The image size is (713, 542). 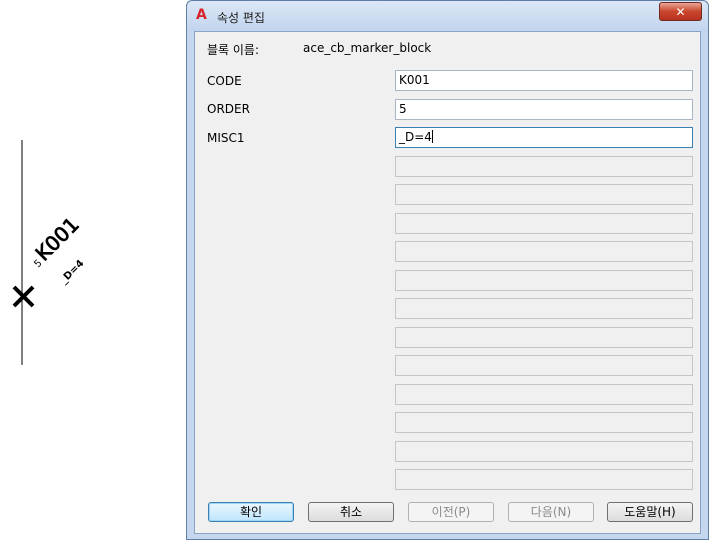 I want to click on x-marker-icon, so click(x=23, y=296).